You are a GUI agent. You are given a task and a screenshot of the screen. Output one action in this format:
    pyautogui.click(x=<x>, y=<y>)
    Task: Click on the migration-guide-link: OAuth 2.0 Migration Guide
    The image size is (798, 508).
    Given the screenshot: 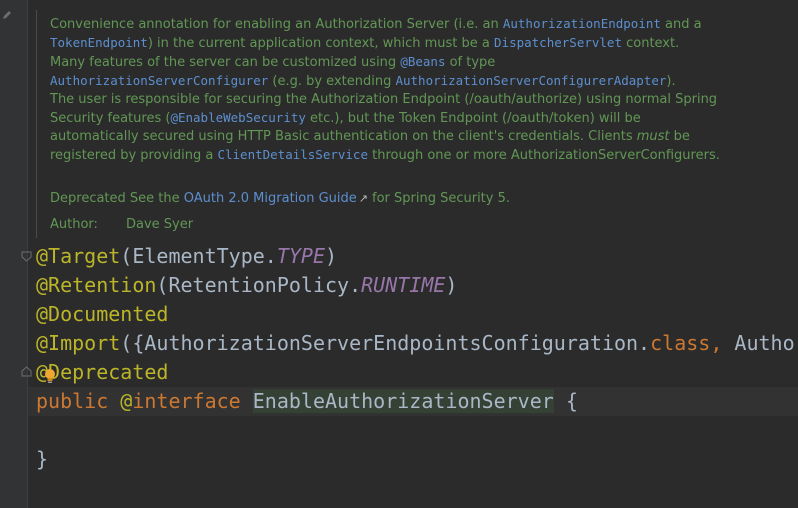 What is the action you would take?
    pyautogui.click(x=270, y=198)
    